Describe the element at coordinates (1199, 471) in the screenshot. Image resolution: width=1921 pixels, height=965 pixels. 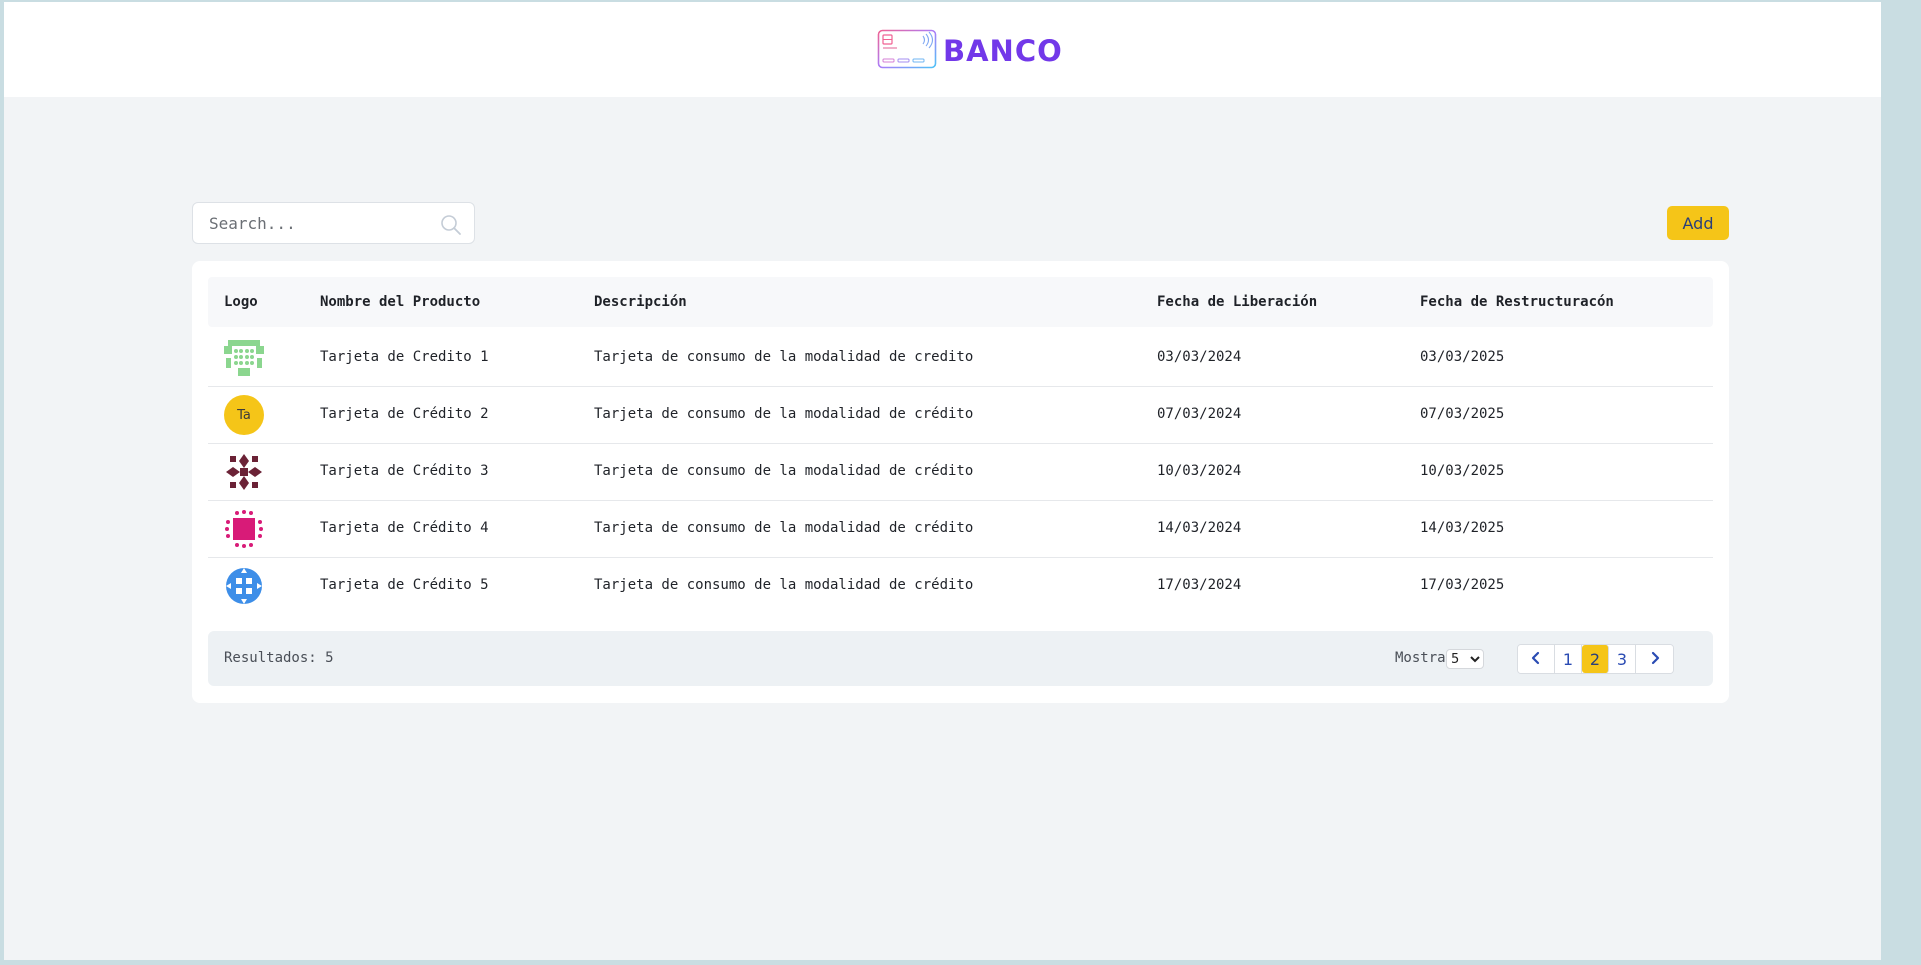
I see `release-date: 10/03/2024` at that location.